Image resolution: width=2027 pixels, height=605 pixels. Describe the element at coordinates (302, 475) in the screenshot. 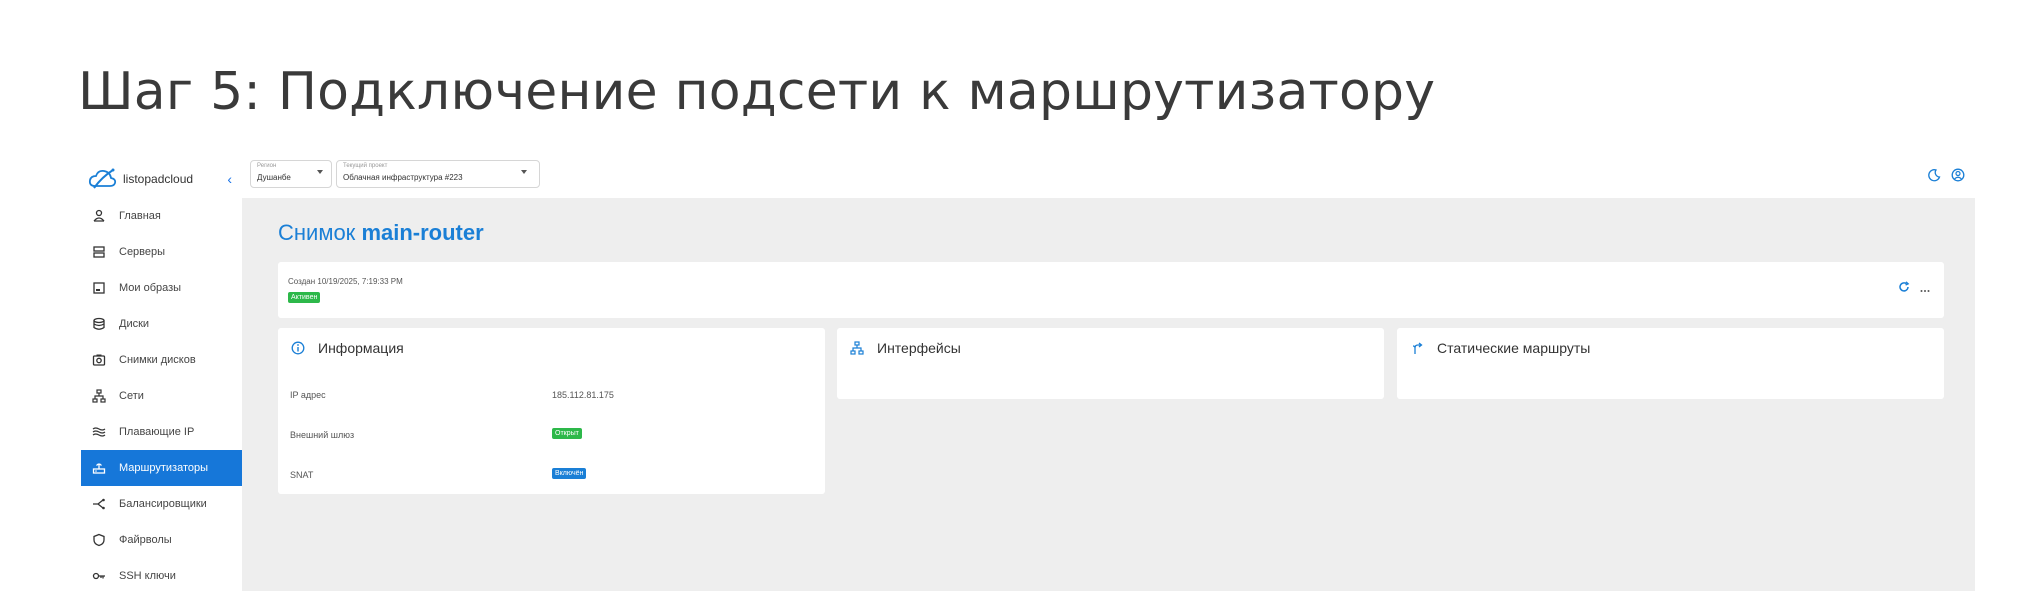

I see `snat-label: SNAT` at that location.